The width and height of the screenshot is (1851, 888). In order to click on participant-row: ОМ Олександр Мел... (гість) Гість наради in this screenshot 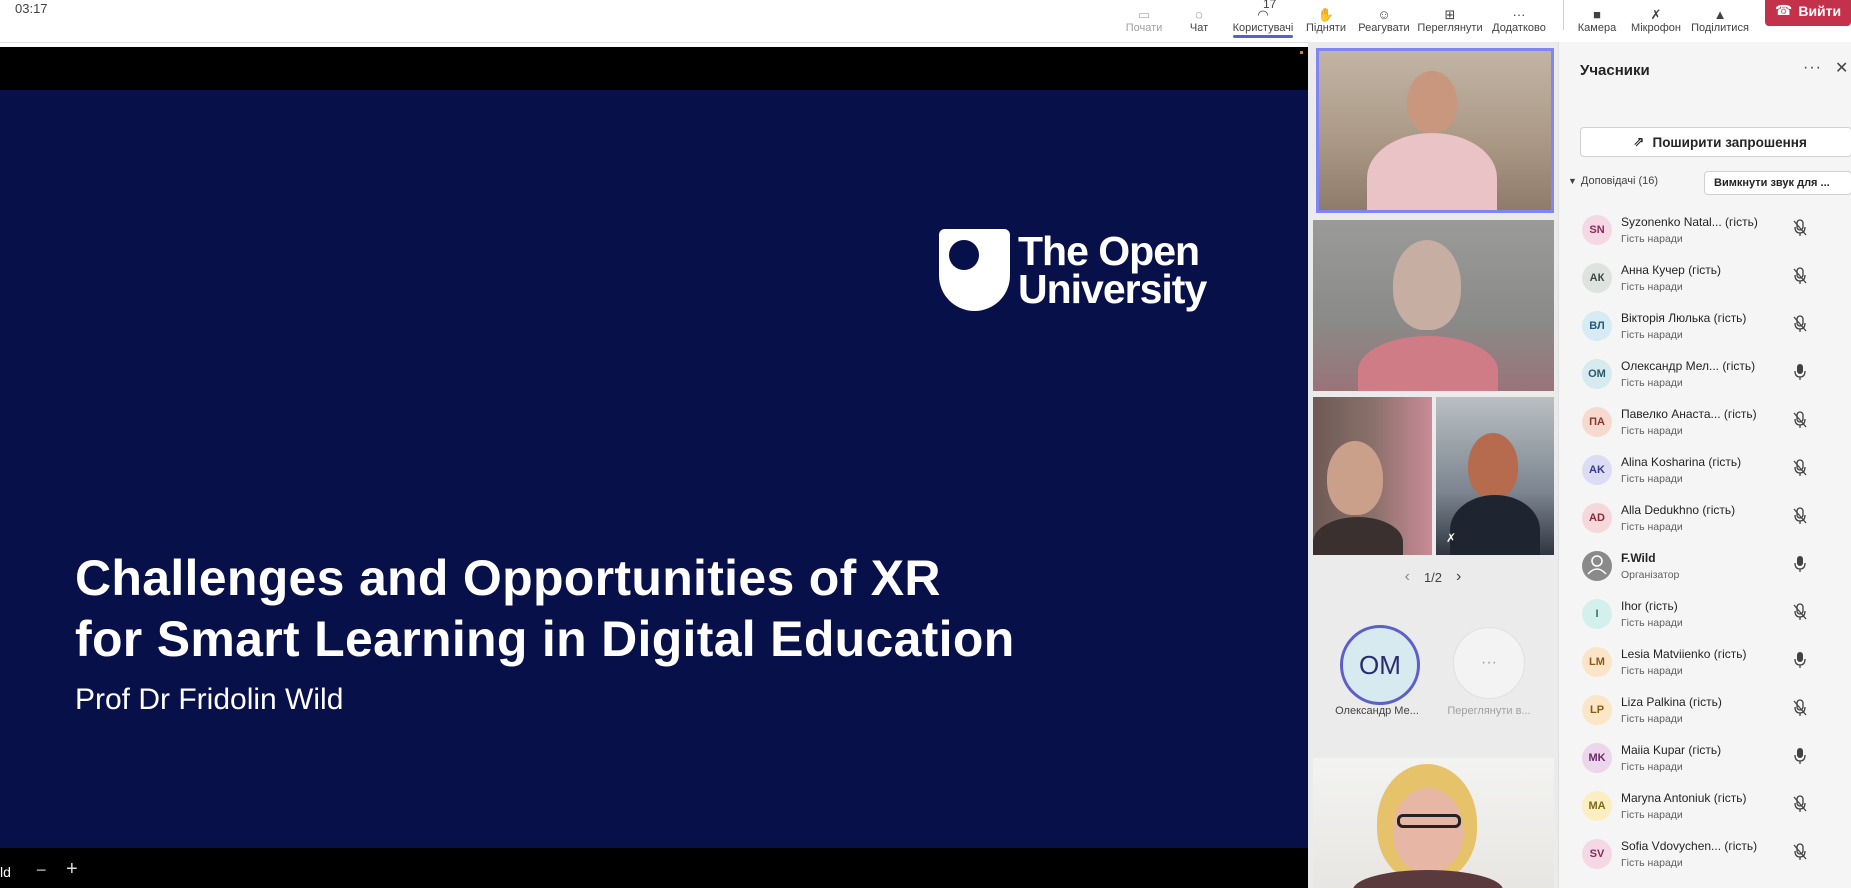, I will do `click(1705, 376)`.